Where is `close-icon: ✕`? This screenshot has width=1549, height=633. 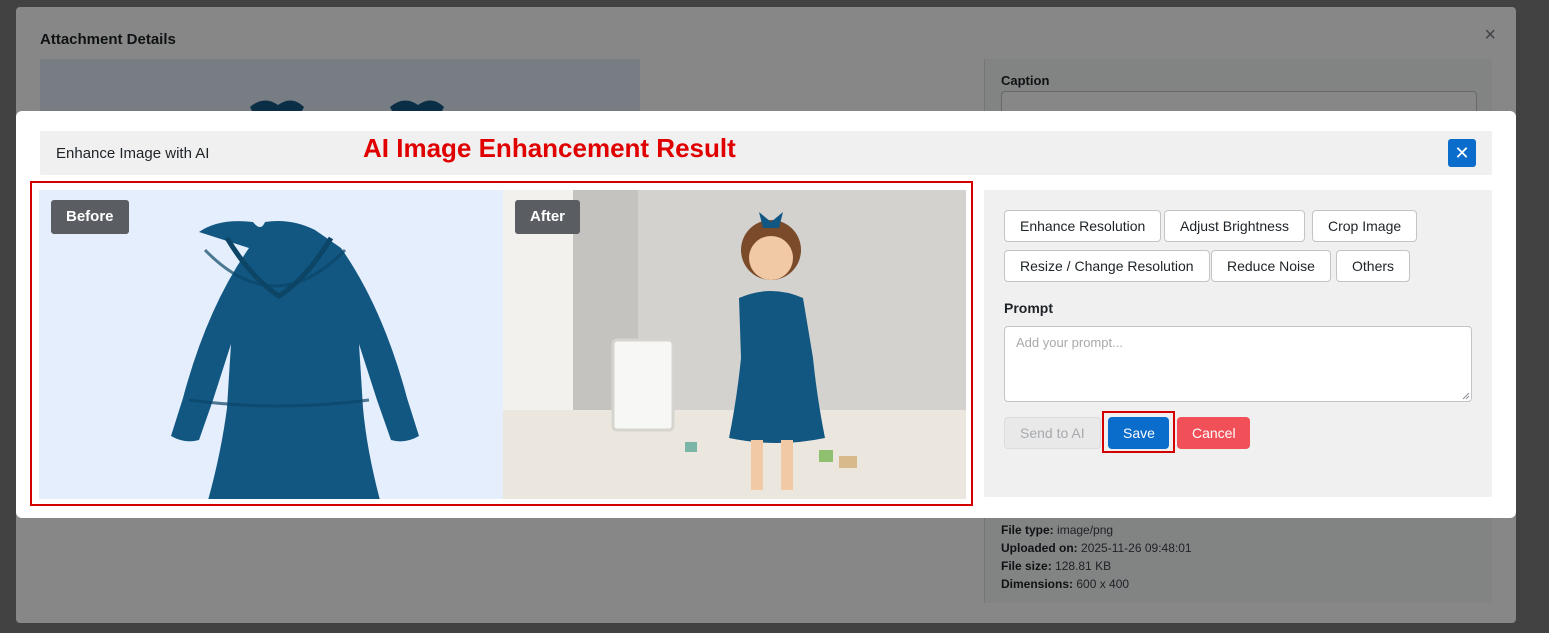
close-icon: ✕ is located at coordinates (1462, 153).